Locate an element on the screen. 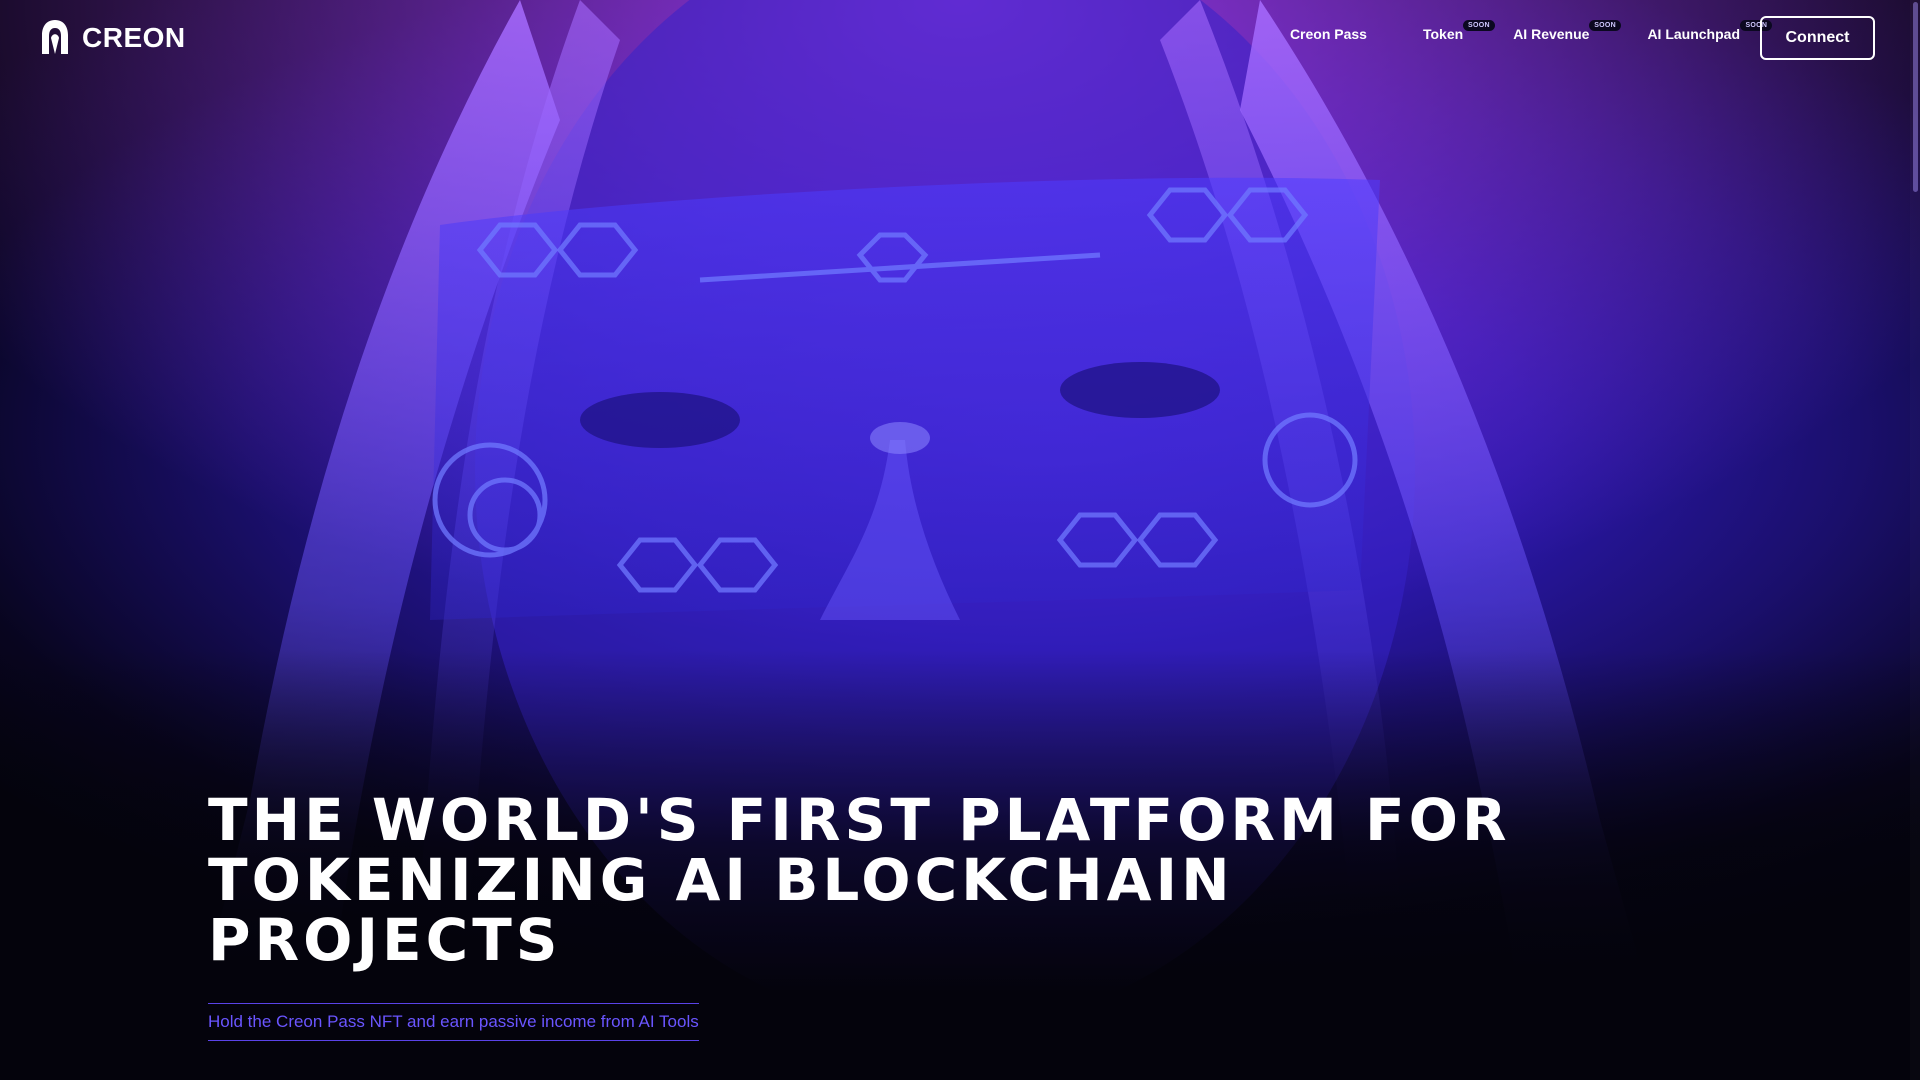 This screenshot has width=1920, height=1080. nav-item-creon-pass: Creon Pass is located at coordinates (1328, 34).